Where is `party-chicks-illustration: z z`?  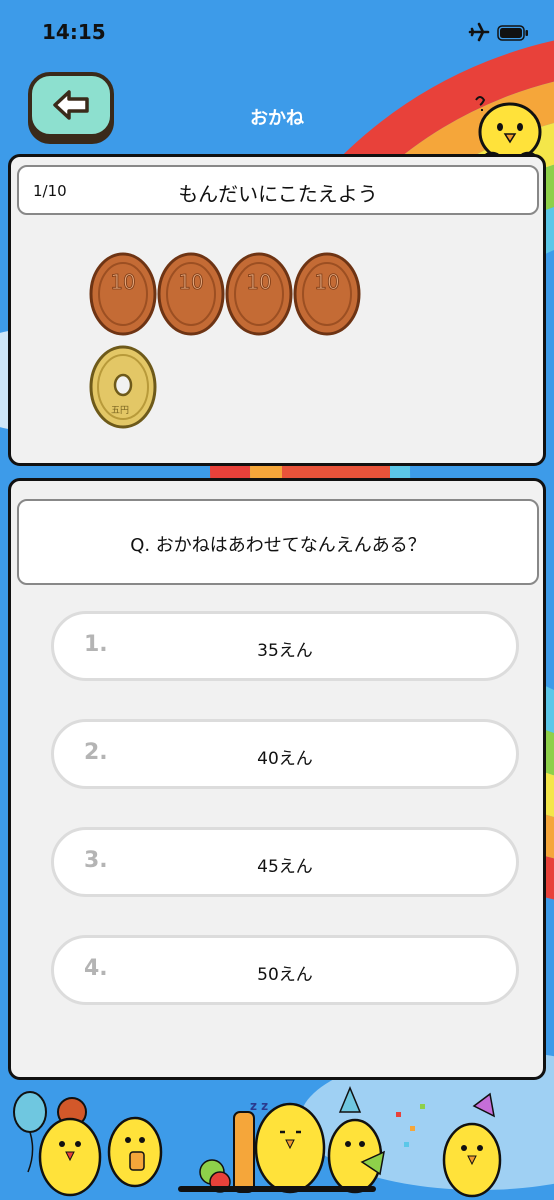
party-chicks-illustration: z z is located at coordinates (257, 1142).